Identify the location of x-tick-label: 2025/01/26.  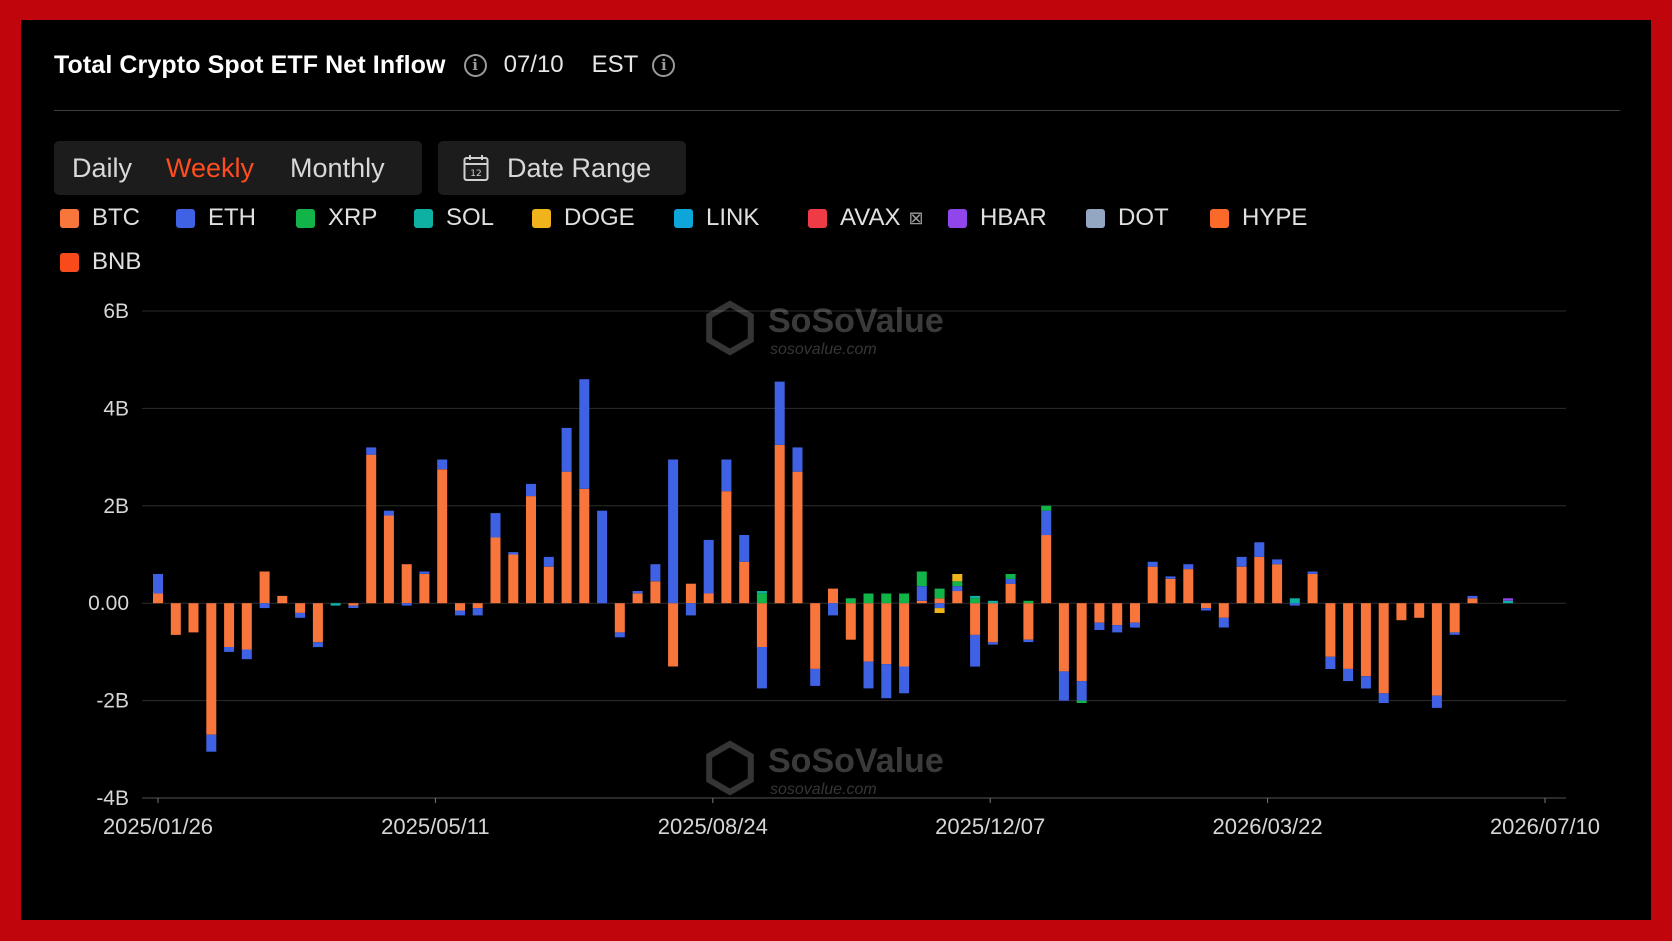
(158, 826).